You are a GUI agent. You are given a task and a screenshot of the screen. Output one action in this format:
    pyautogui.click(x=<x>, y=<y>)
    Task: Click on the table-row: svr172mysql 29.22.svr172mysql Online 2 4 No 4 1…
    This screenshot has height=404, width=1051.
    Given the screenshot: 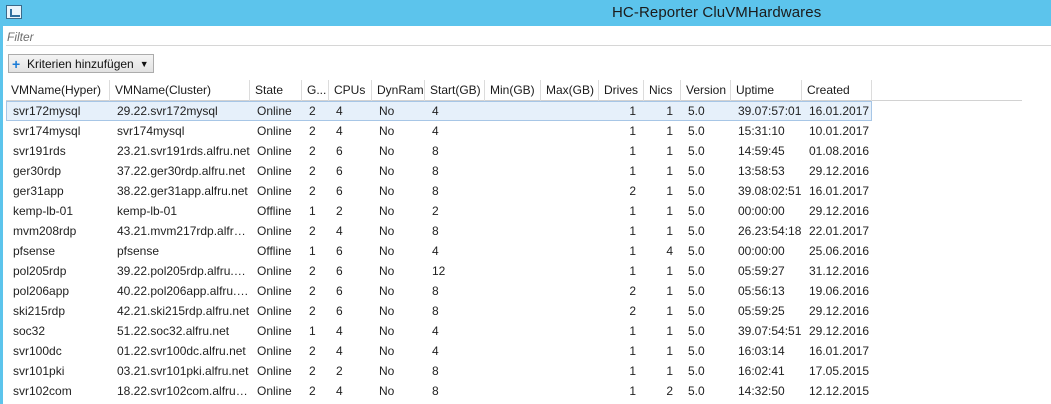 What is the action you would take?
    pyautogui.click(x=439, y=111)
    